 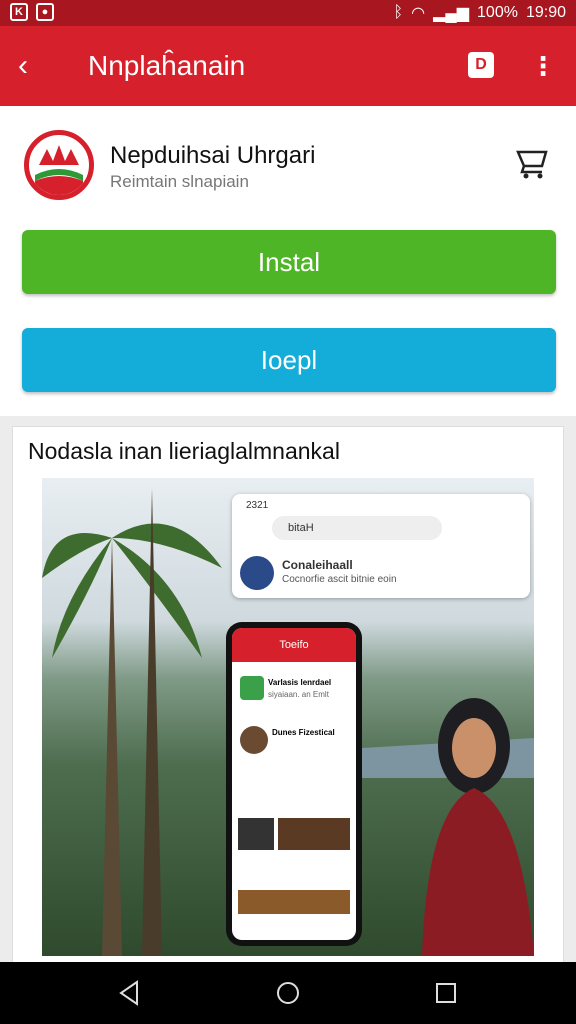 I want to click on phone-item-title: Dunes Fizestical, so click(x=303, y=732).